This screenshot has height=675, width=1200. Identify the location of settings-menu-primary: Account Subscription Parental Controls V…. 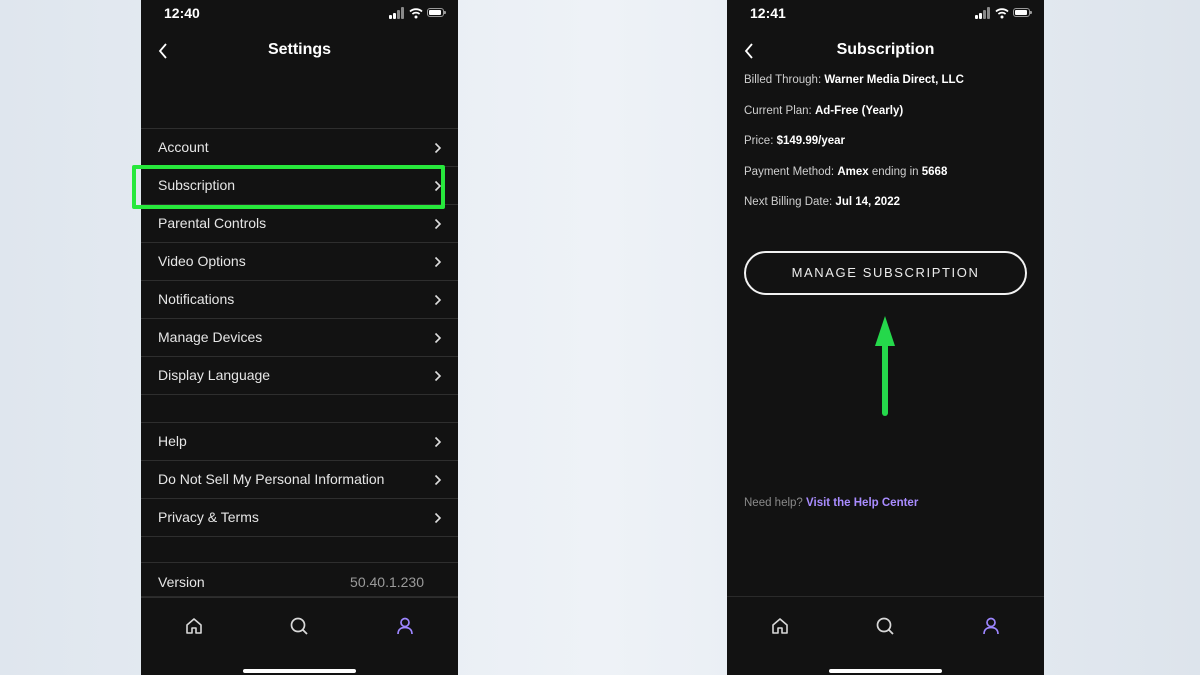
(299, 261).